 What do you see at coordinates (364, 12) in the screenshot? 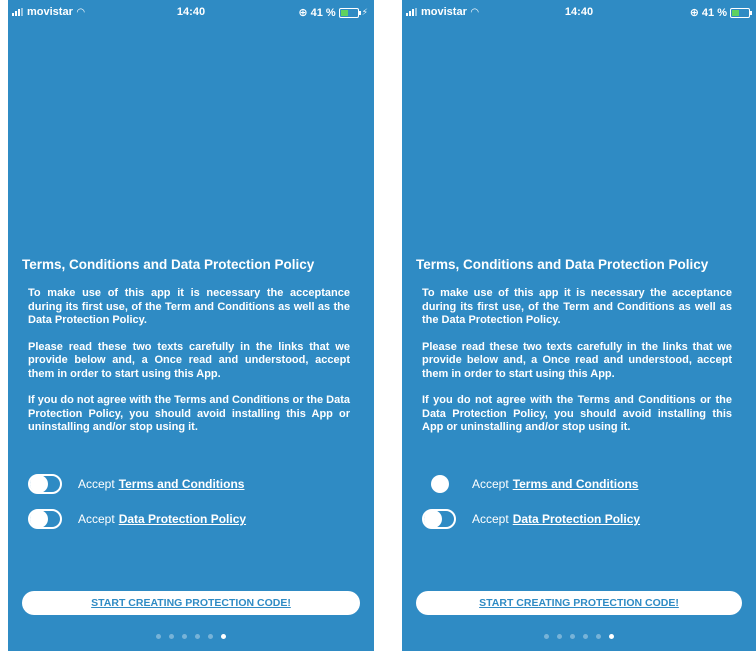
I see `charging-icon: ⚡` at bounding box center [364, 12].